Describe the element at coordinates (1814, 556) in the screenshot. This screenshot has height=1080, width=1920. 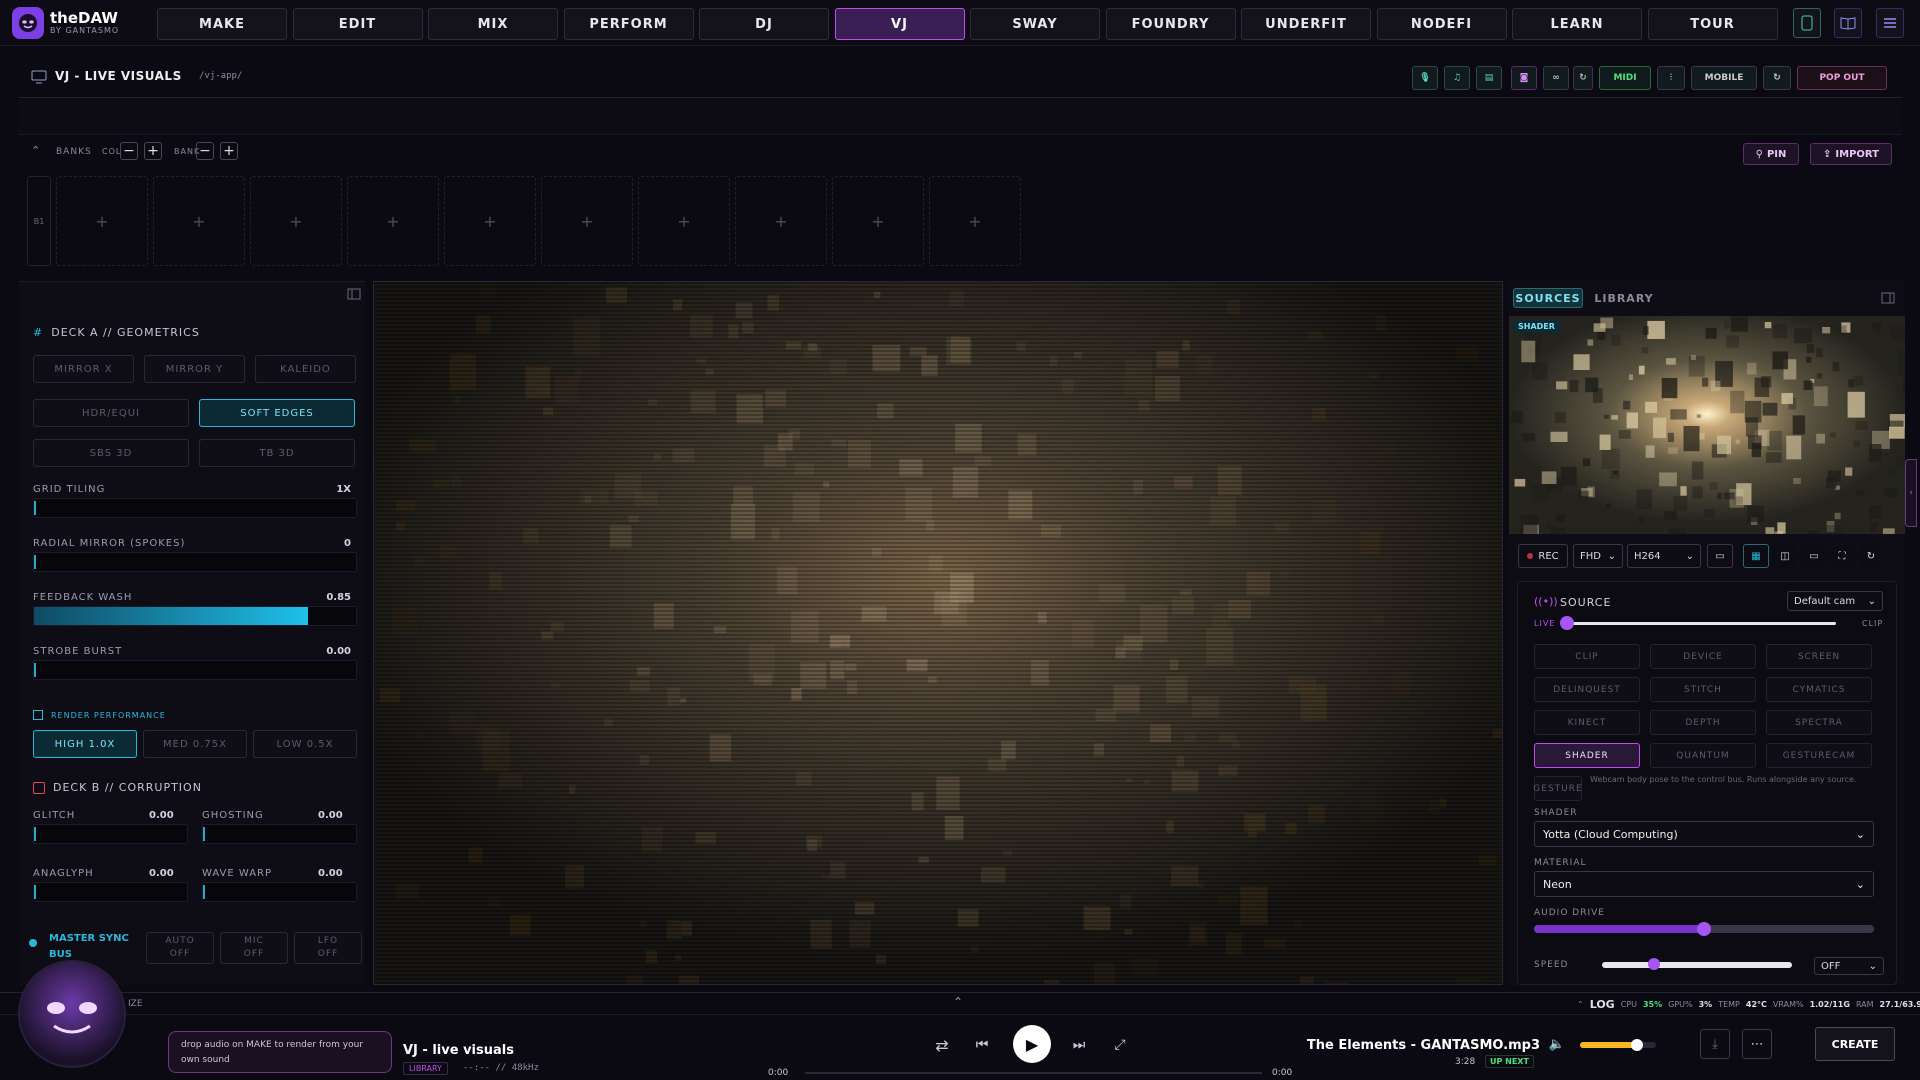
I see `display-button: ▭` at that location.